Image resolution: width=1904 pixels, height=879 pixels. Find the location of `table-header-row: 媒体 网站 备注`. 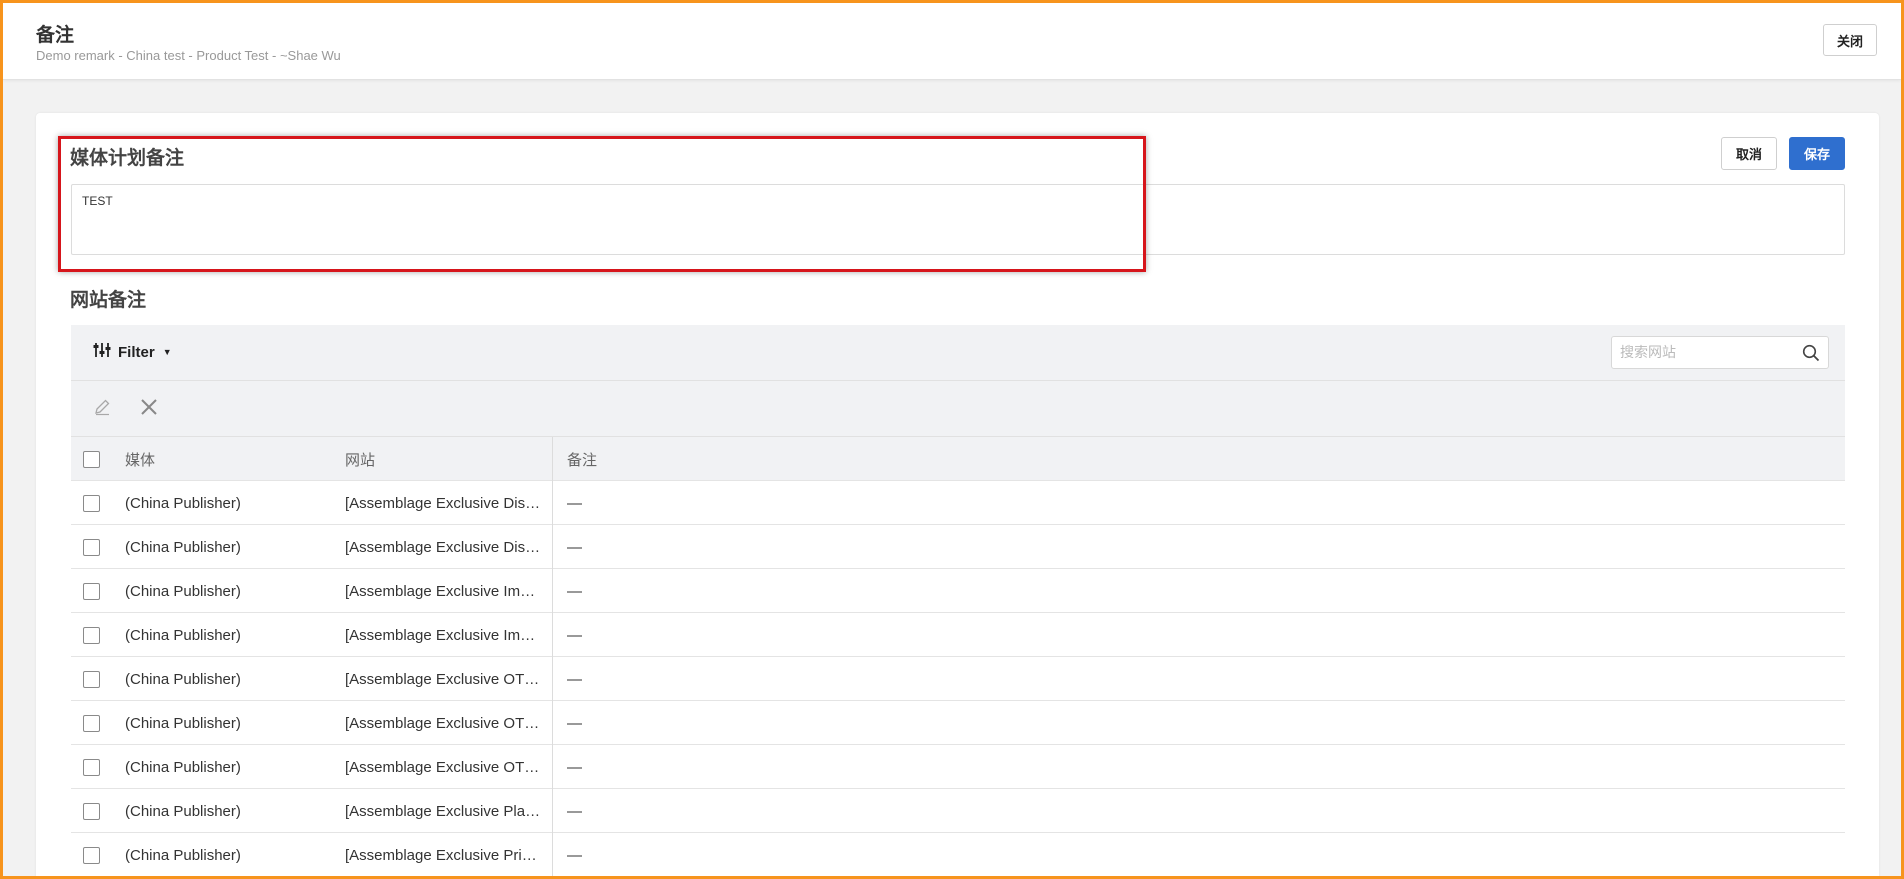

table-header-row: 媒体 网站 备注 is located at coordinates (958, 459).